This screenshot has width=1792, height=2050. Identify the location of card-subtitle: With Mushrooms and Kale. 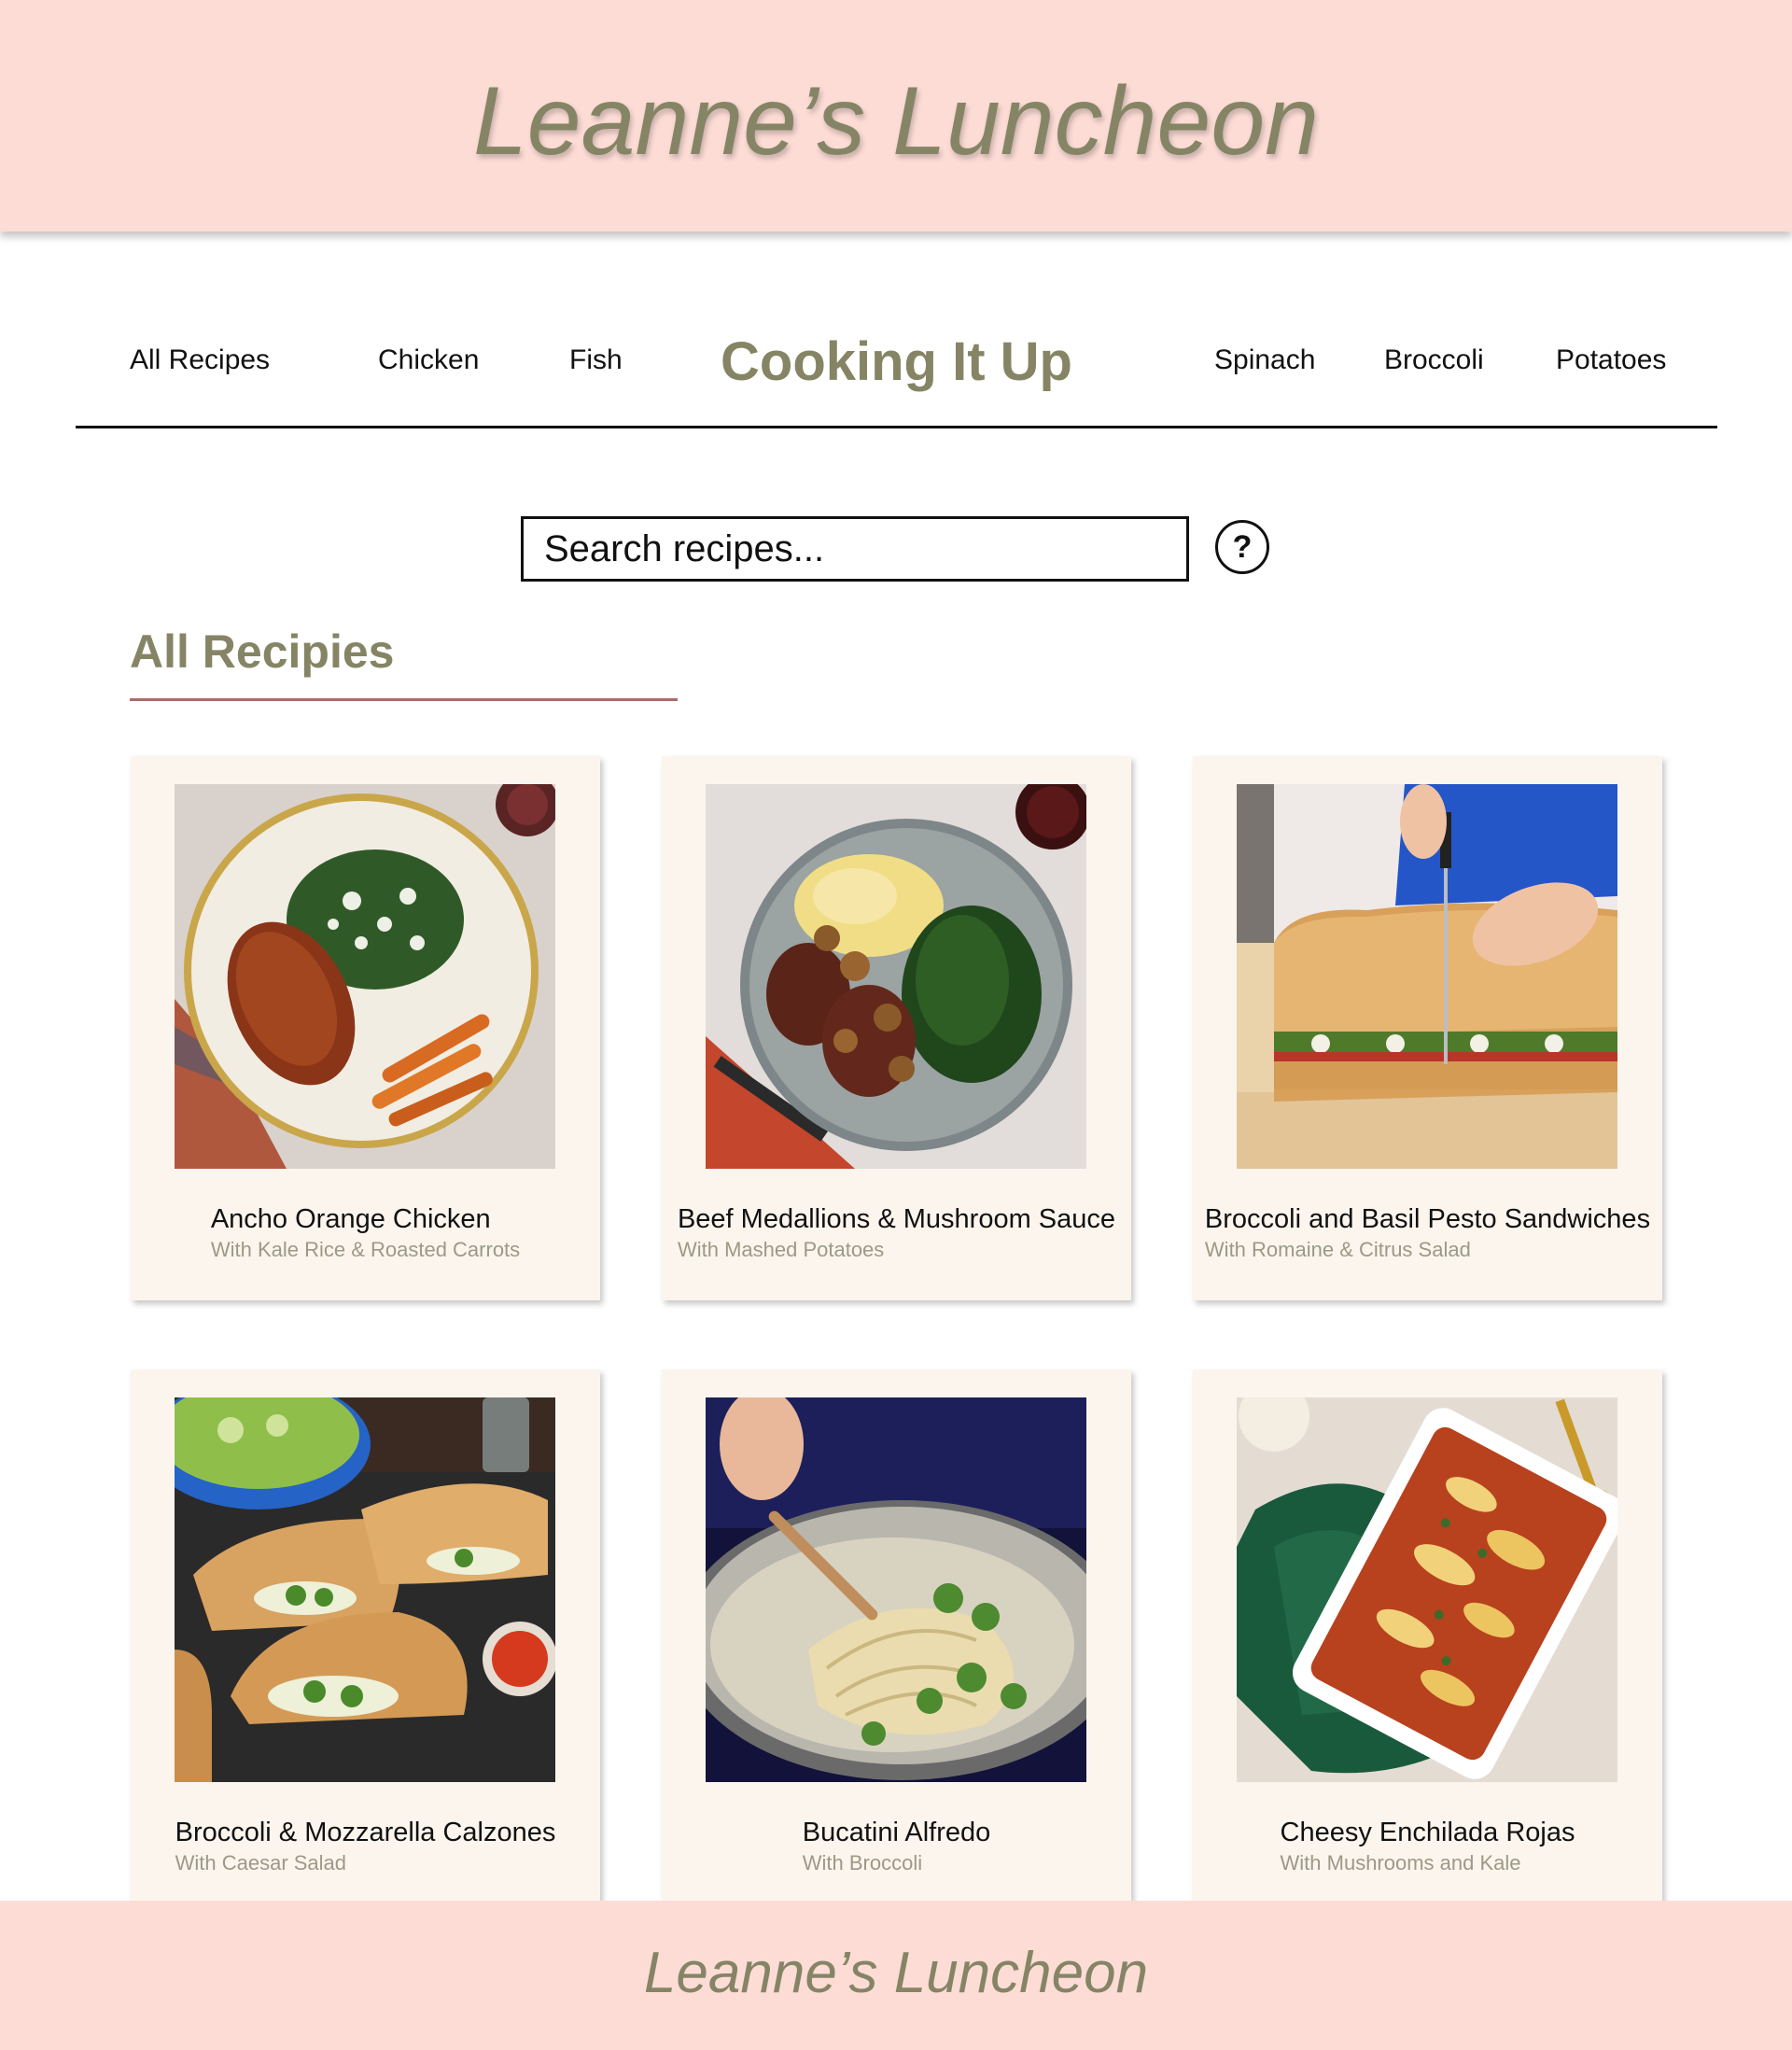
(1400, 1862).